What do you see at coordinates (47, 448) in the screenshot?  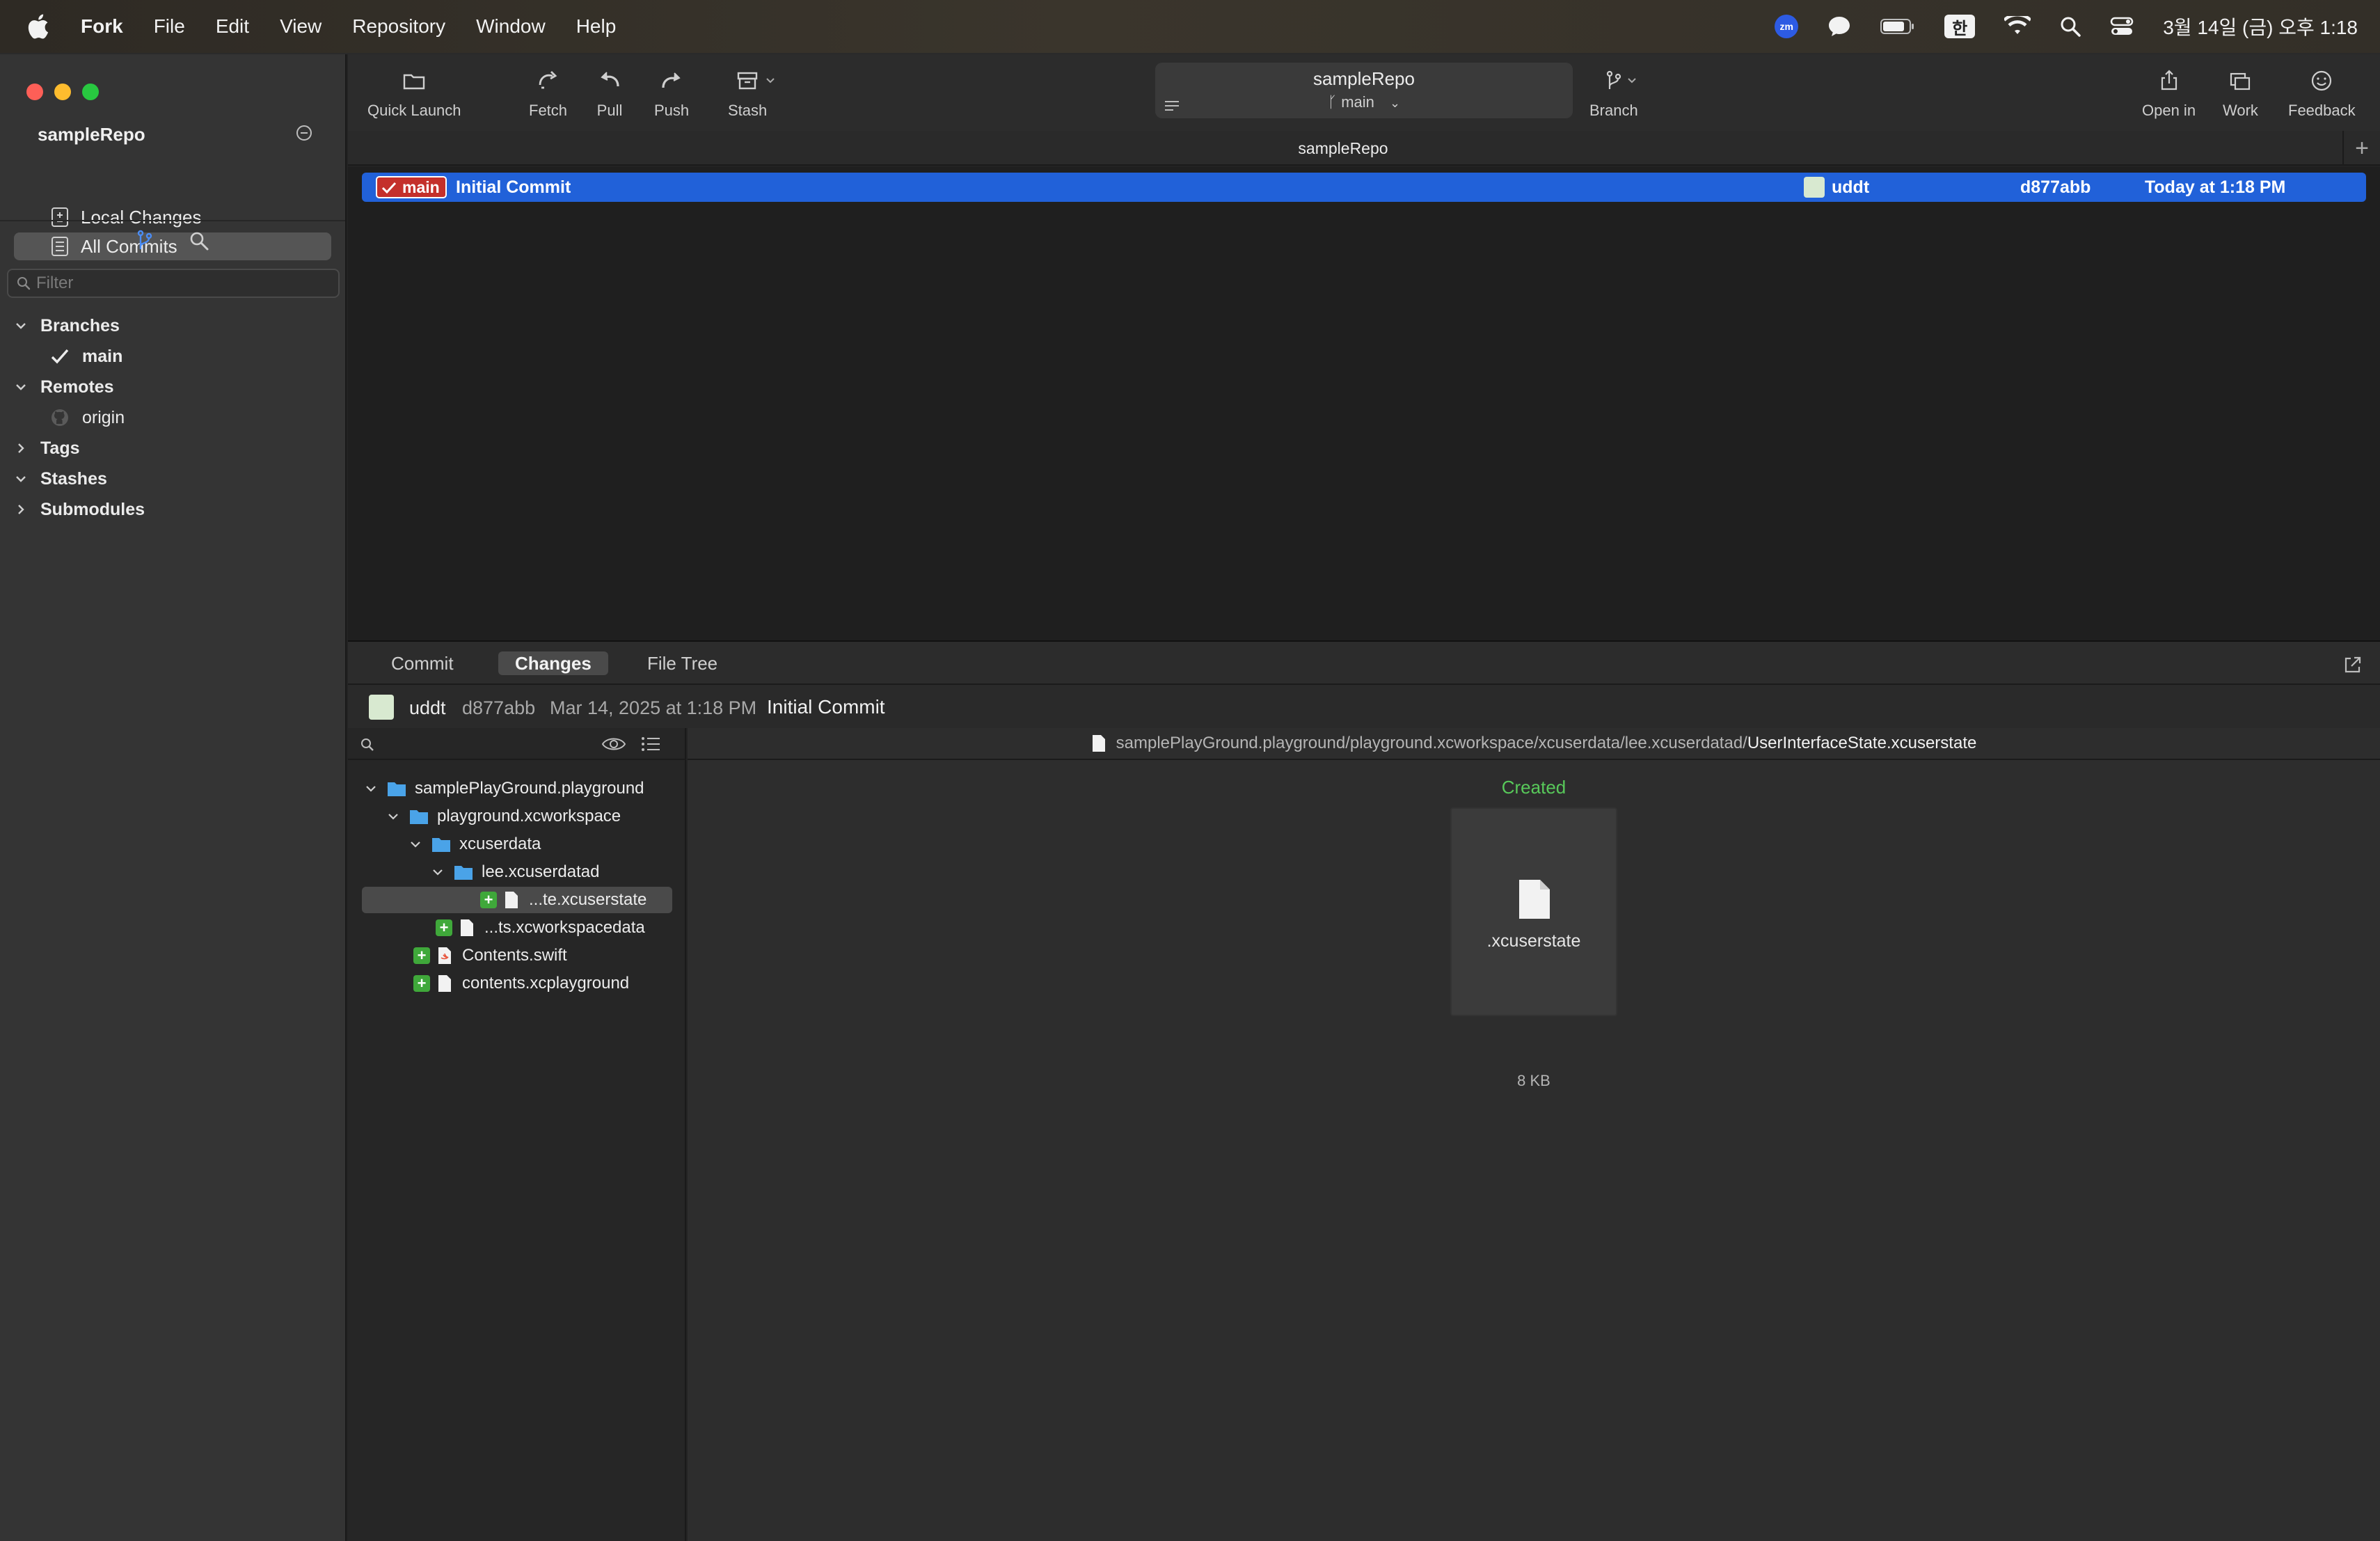 I see `tags-section: Tags` at bounding box center [47, 448].